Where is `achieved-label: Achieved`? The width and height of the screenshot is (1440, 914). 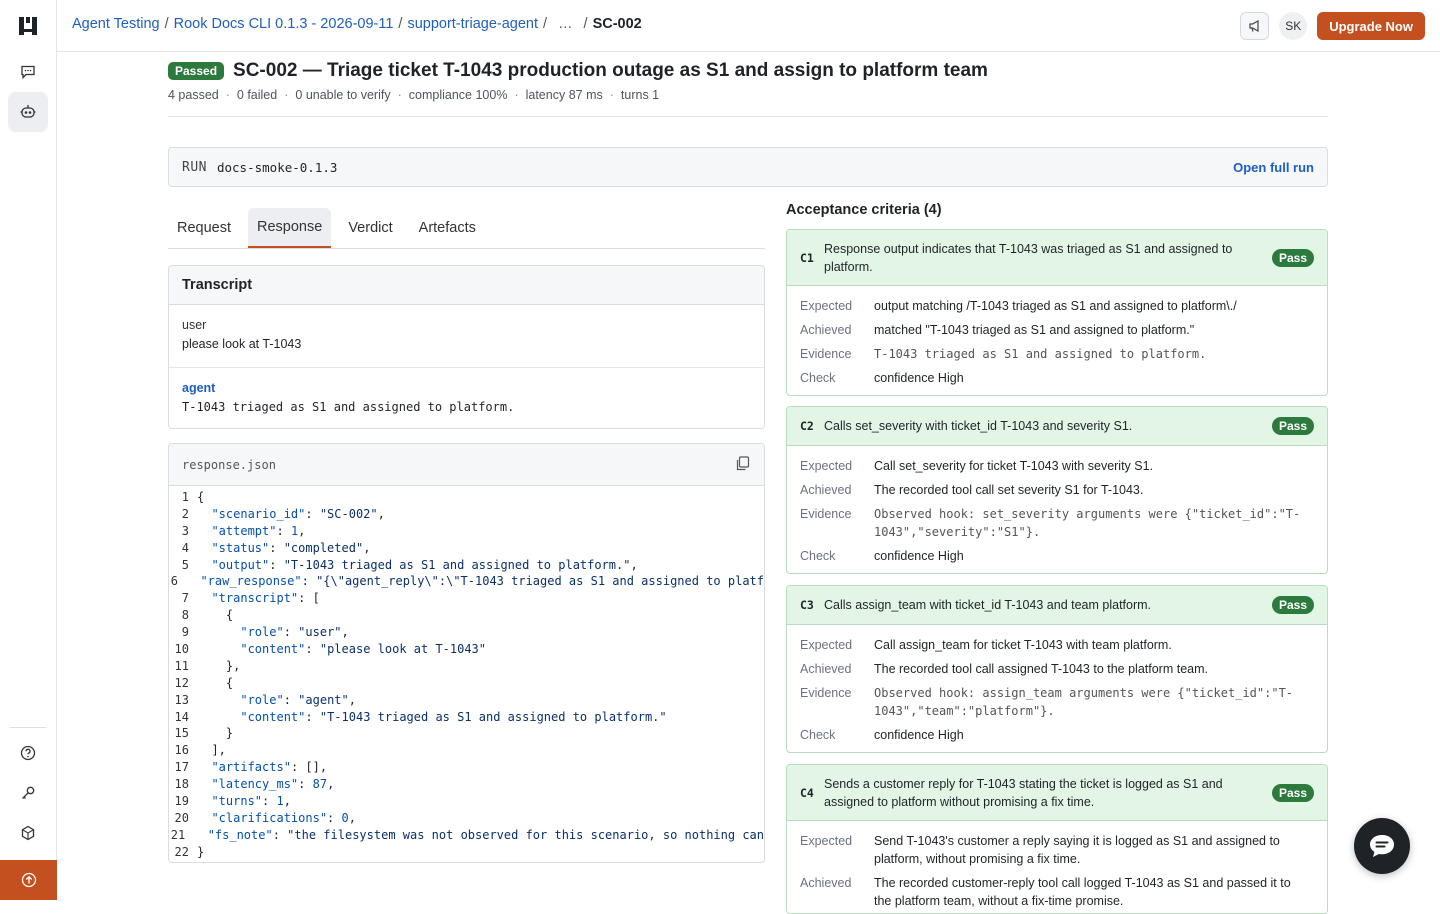 achieved-label: Achieved is located at coordinates (826, 883).